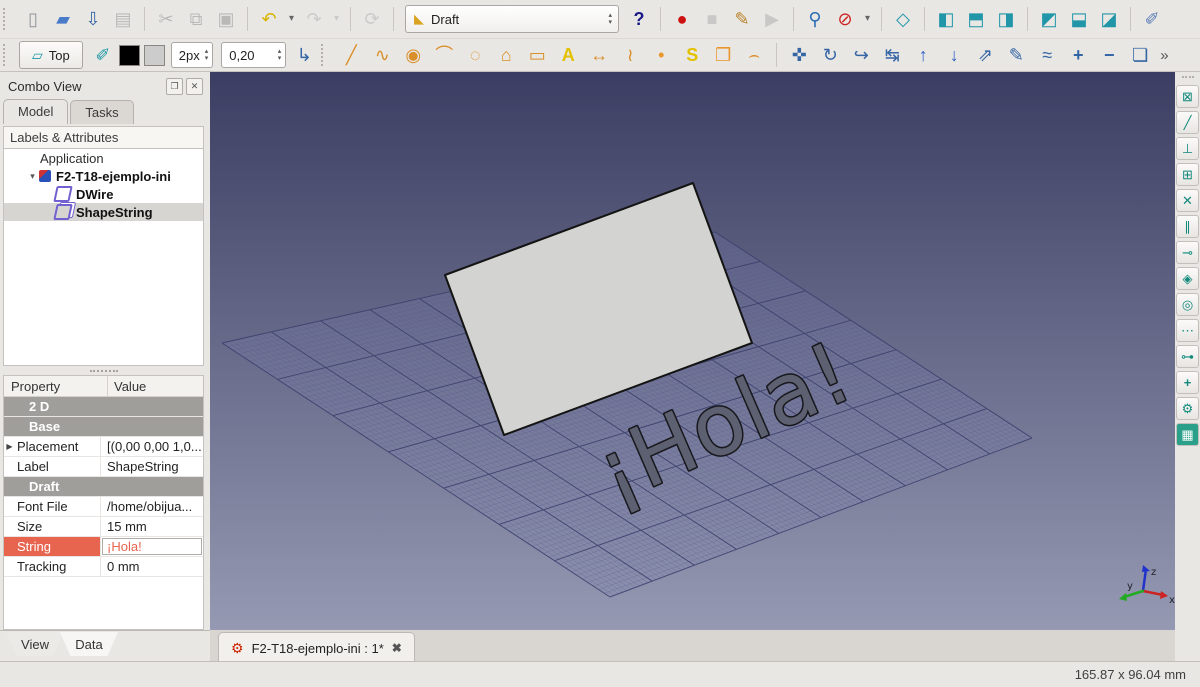  I want to click on workbench-spin-arrows: ▴ ▾, so click(610, 19).